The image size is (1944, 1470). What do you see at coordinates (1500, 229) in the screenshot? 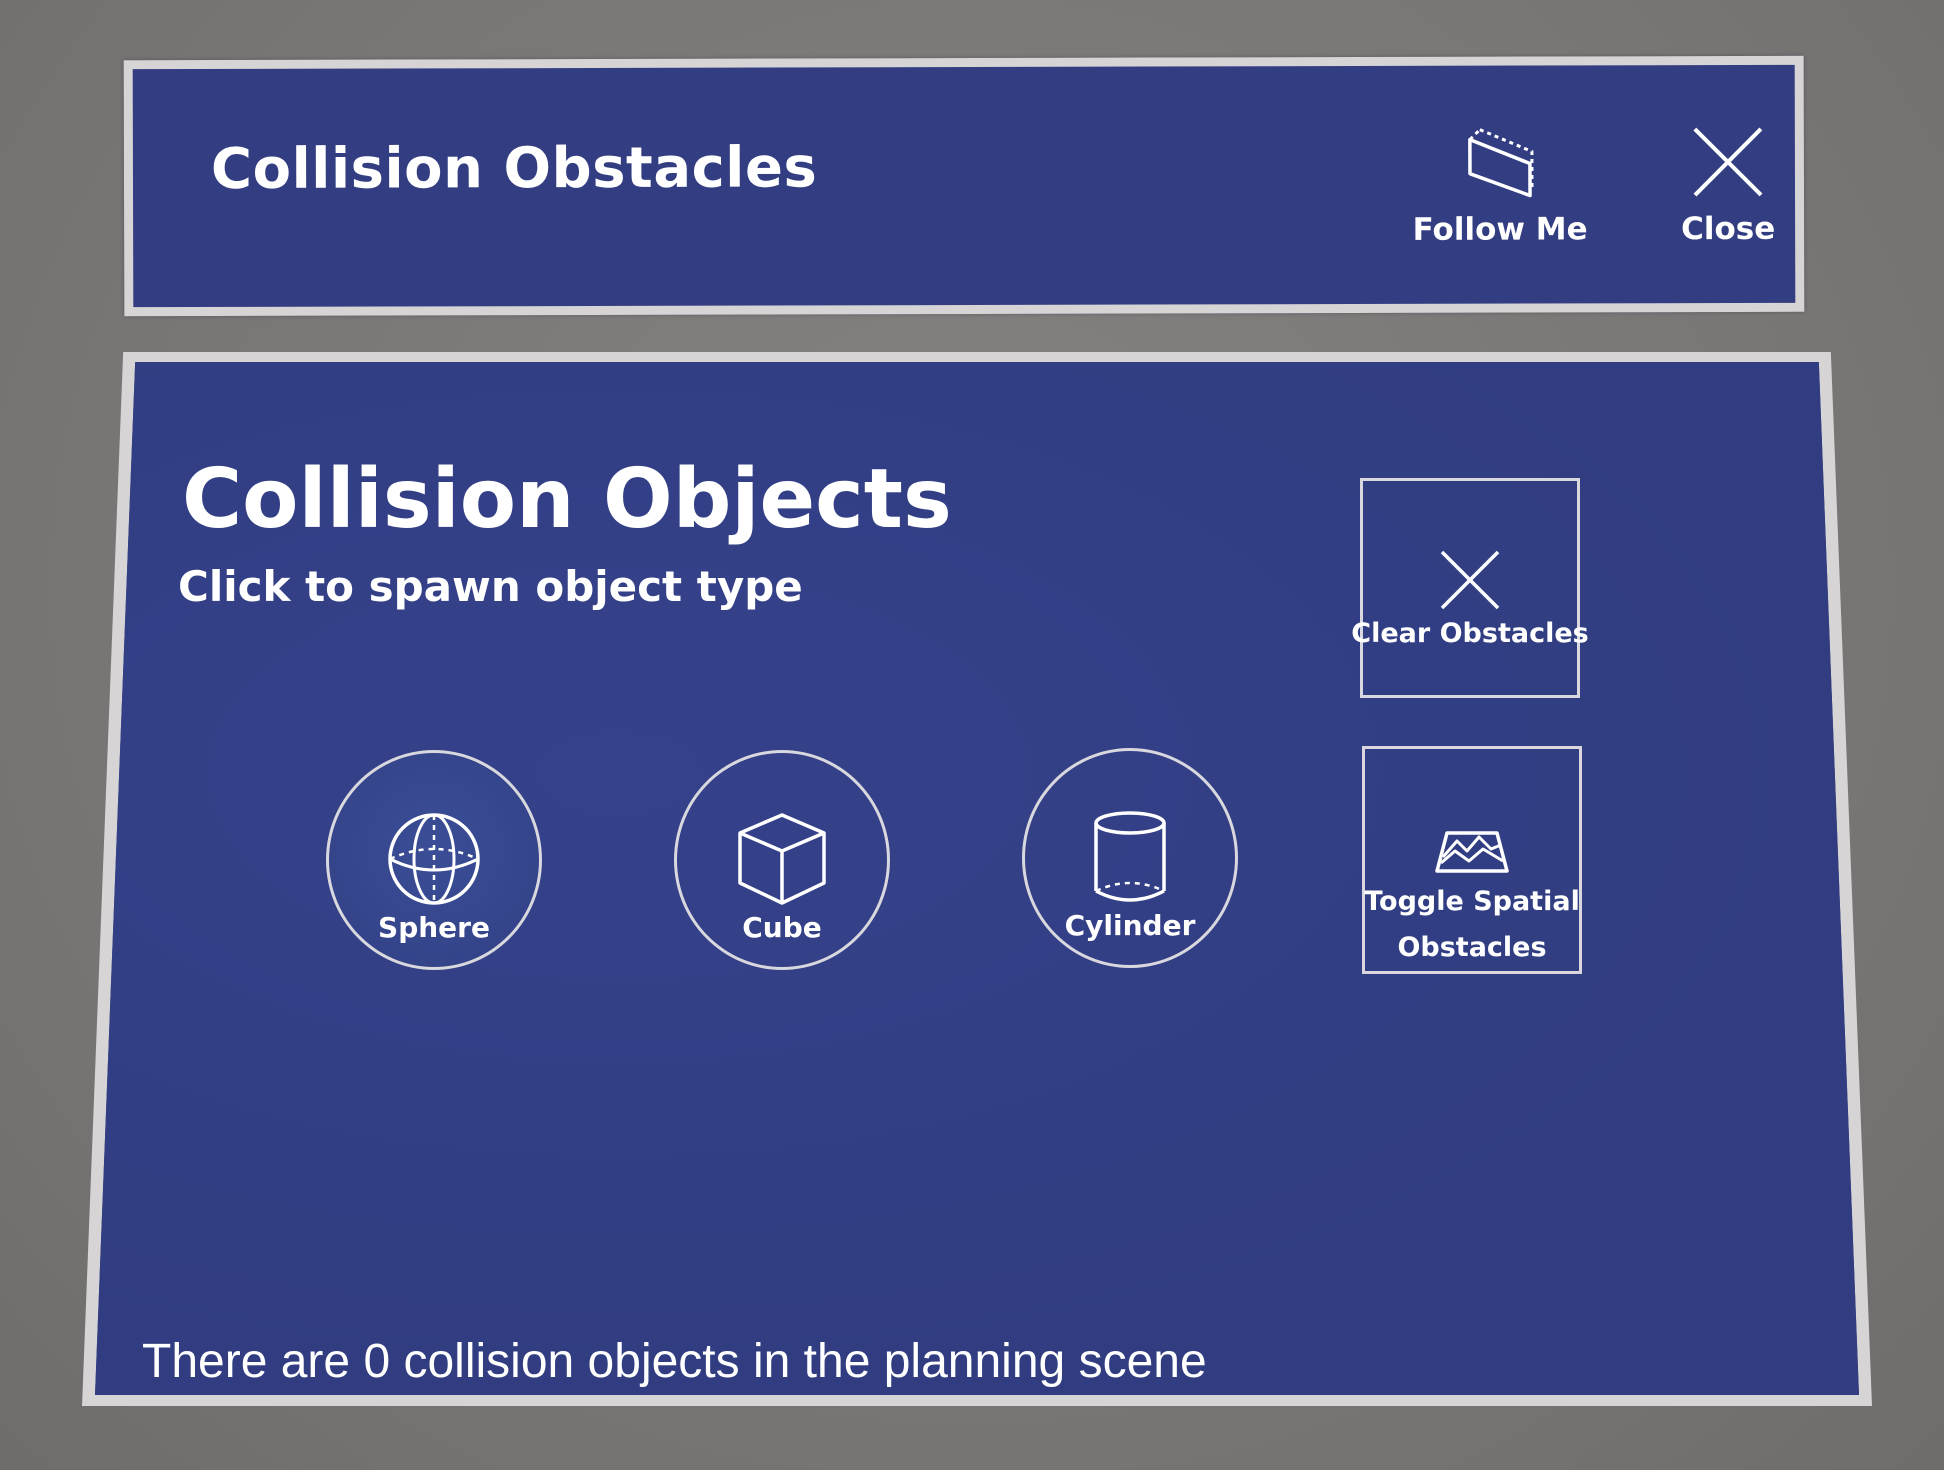
I see `follow-me-label: Follow Me` at bounding box center [1500, 229].